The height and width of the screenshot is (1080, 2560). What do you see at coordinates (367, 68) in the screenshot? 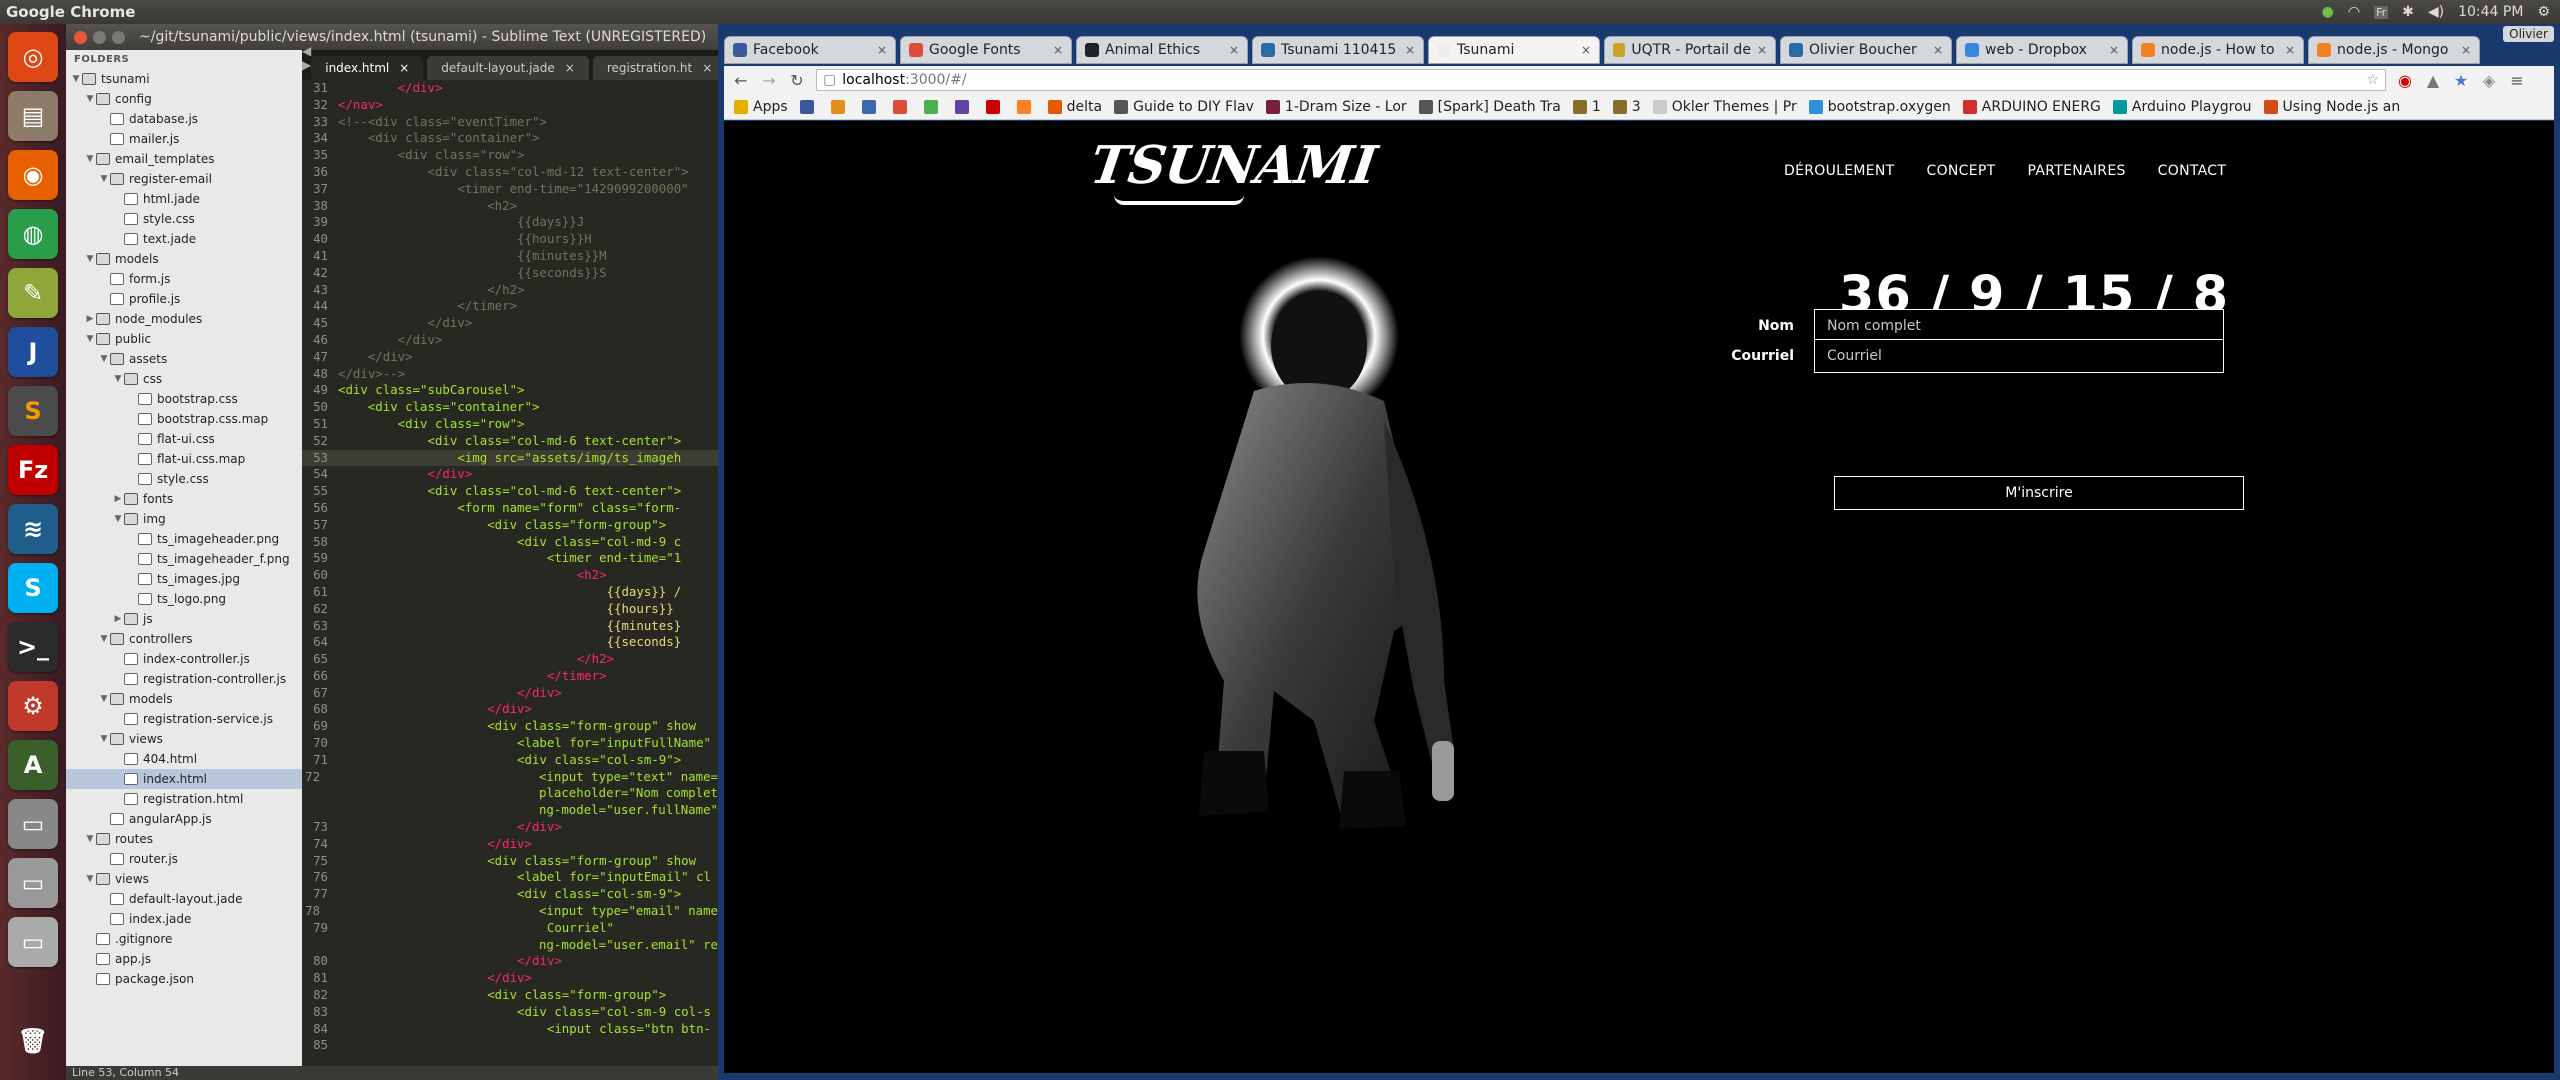
I see `editor-tab: index.html ×` at bounding box center [367, 68].